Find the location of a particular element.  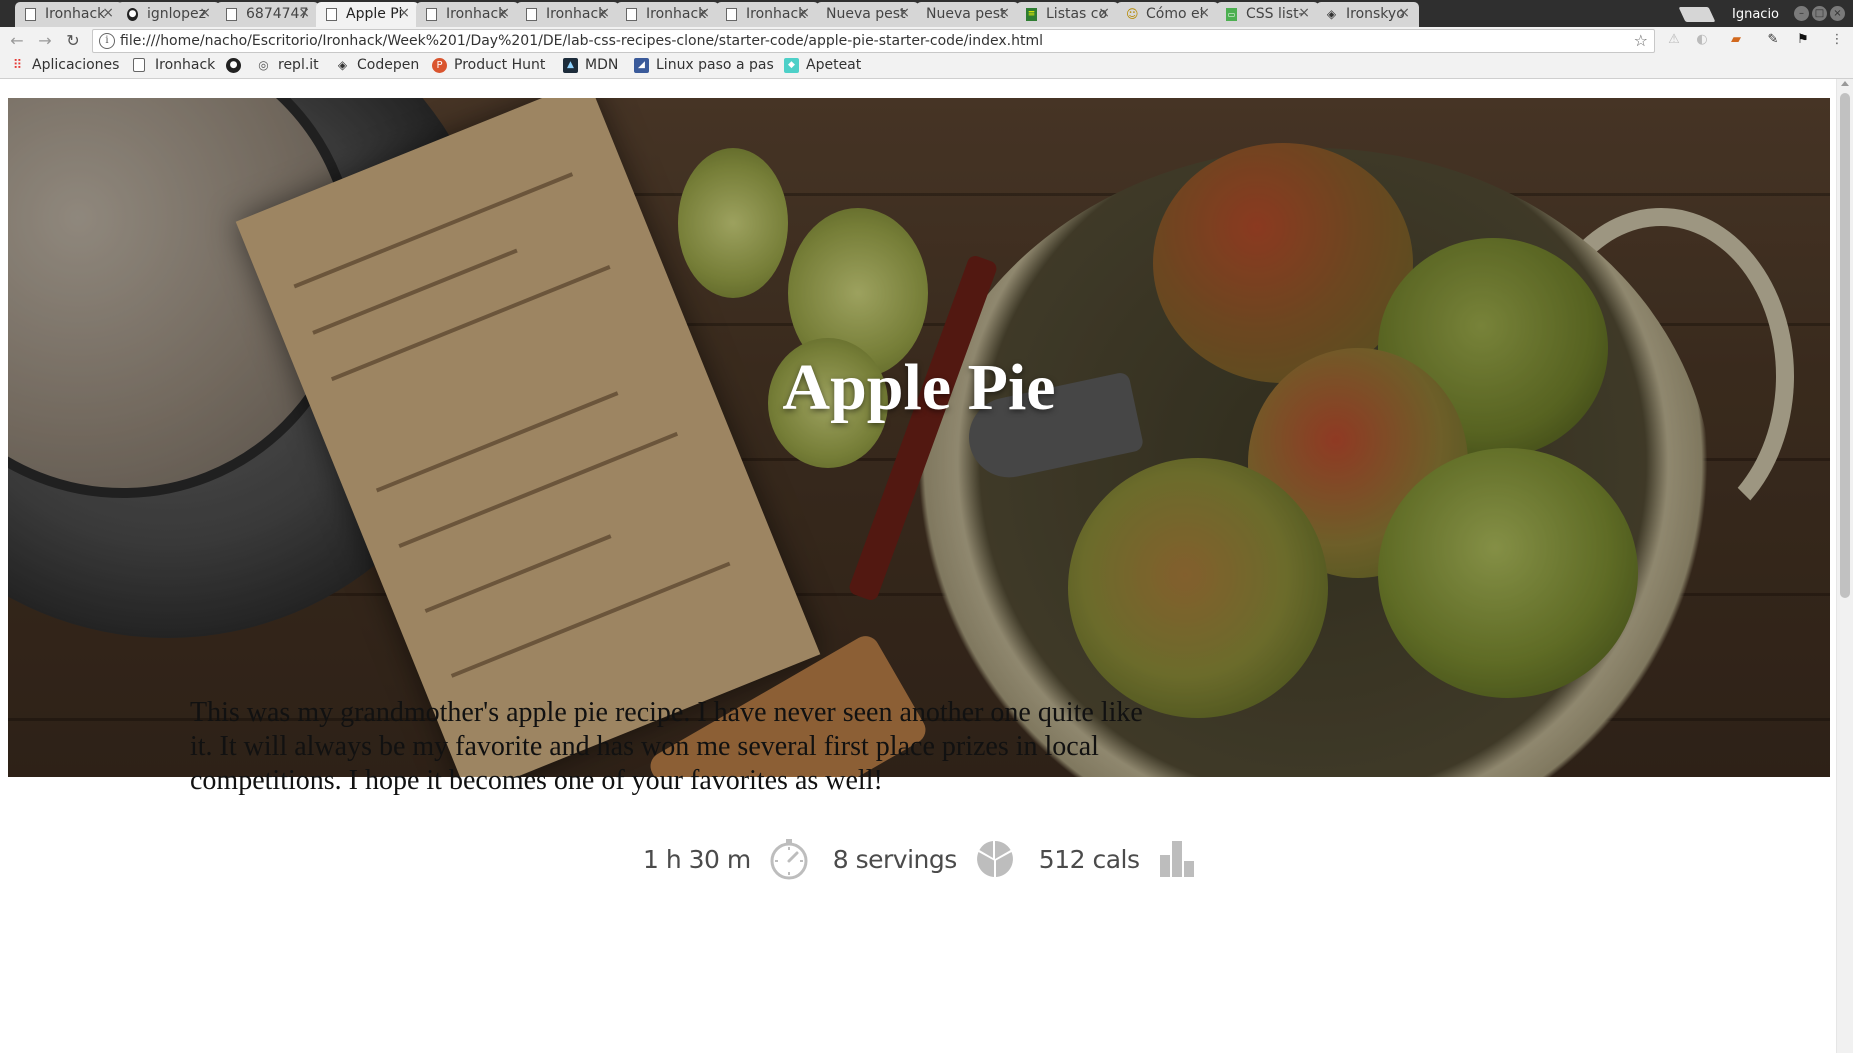

bookmark-star-icon: ☆ is located at coordinates (1641, 40).